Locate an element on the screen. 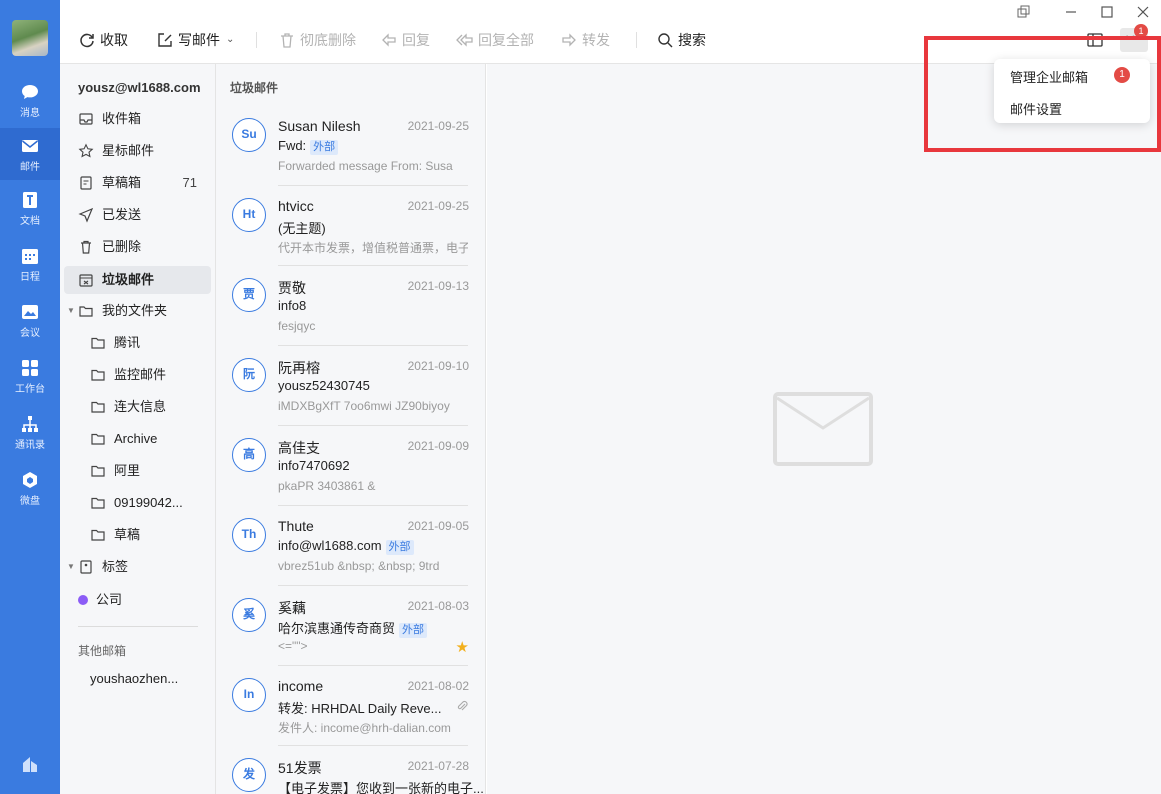 This screenshot has height=794, width=1161. sidebar-item-drive: 微盘 is located at coordinates (30, 488).